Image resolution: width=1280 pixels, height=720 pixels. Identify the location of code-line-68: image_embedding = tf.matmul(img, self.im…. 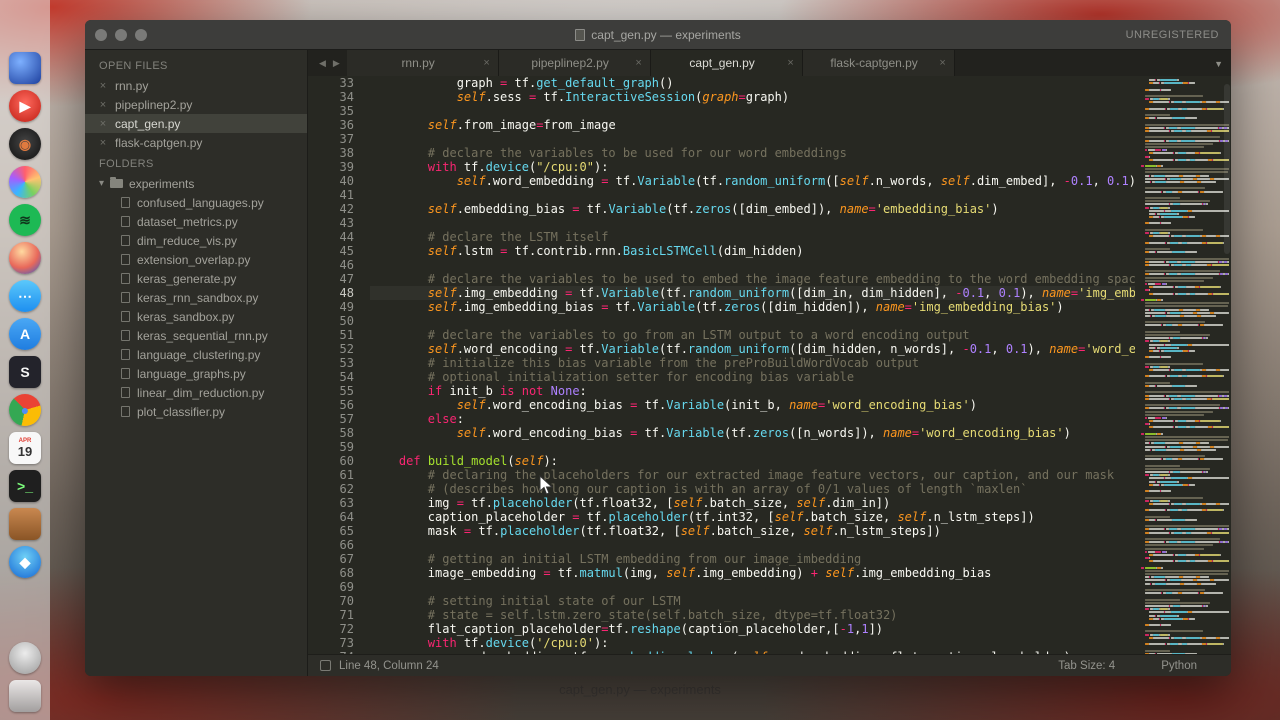
(752, 573).